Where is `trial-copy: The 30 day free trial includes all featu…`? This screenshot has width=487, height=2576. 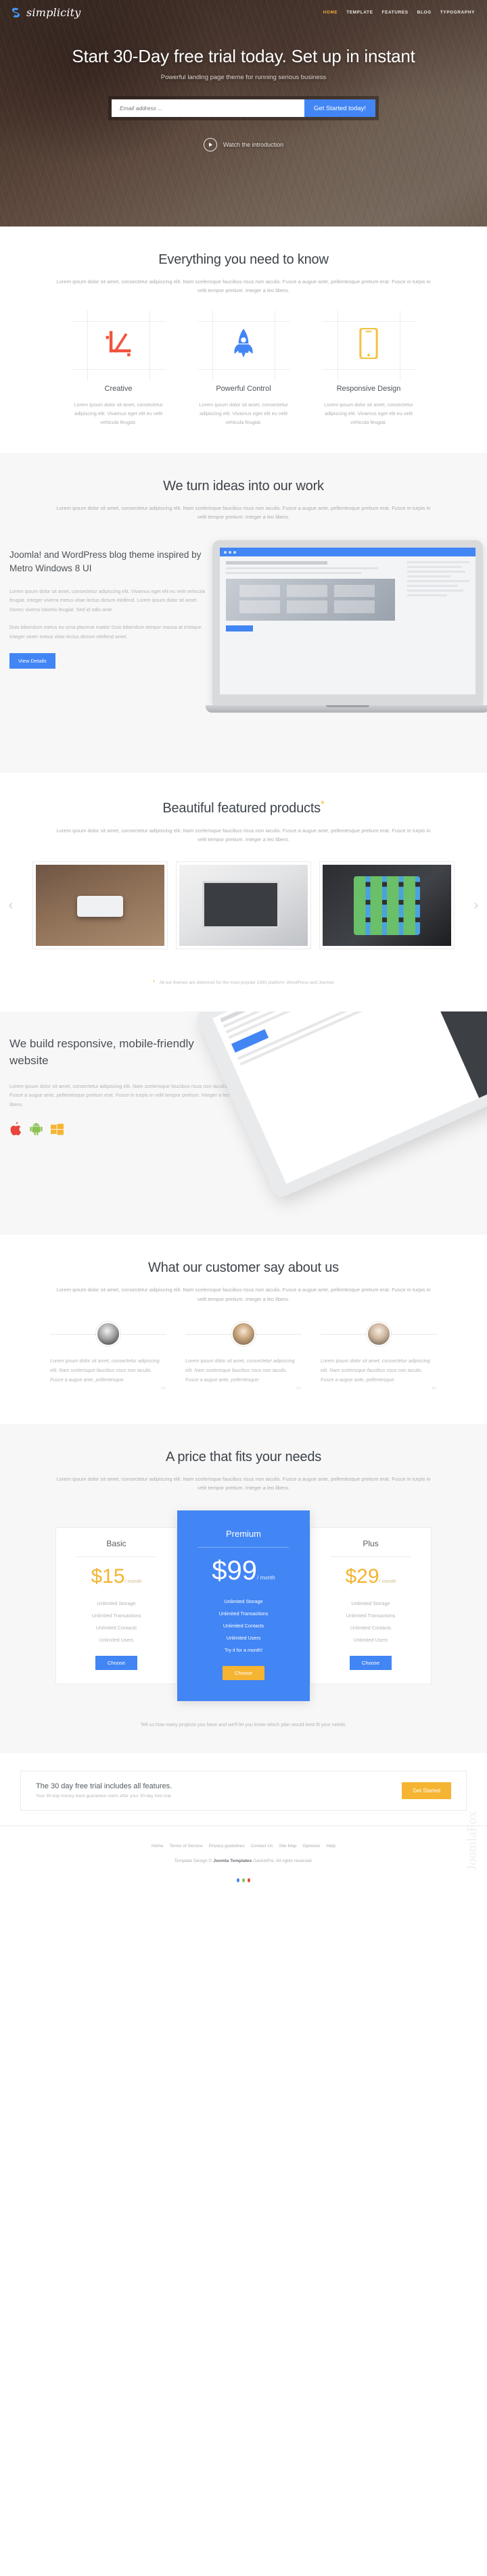
trial-copy: The 30 day free trial includes all featu… is located at coordinates (104, 1790).